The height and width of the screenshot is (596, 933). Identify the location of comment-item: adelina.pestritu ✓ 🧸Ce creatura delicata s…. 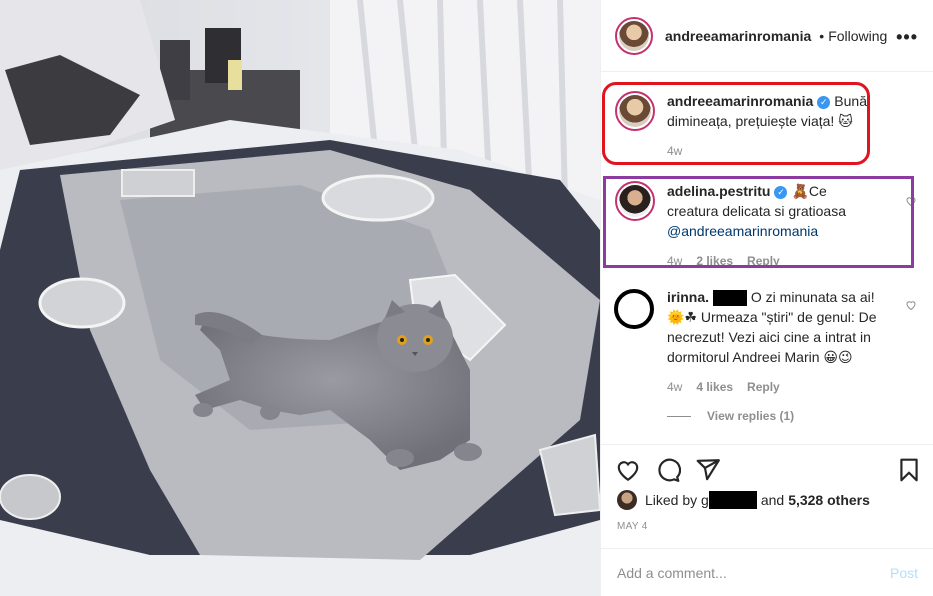
(770, 226).